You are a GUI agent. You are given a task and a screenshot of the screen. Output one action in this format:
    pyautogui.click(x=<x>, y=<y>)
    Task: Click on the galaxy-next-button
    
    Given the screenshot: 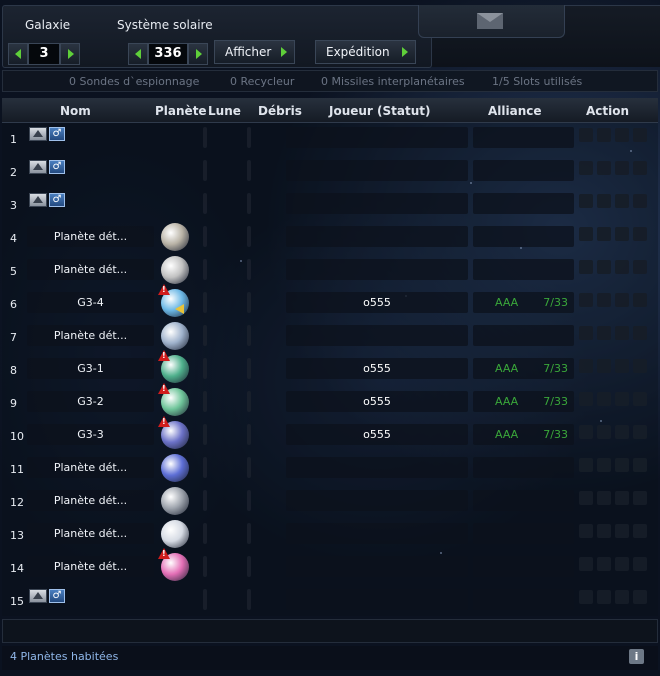 What is the action you would take?
    pyautogui.click(x=70, y=54)
    